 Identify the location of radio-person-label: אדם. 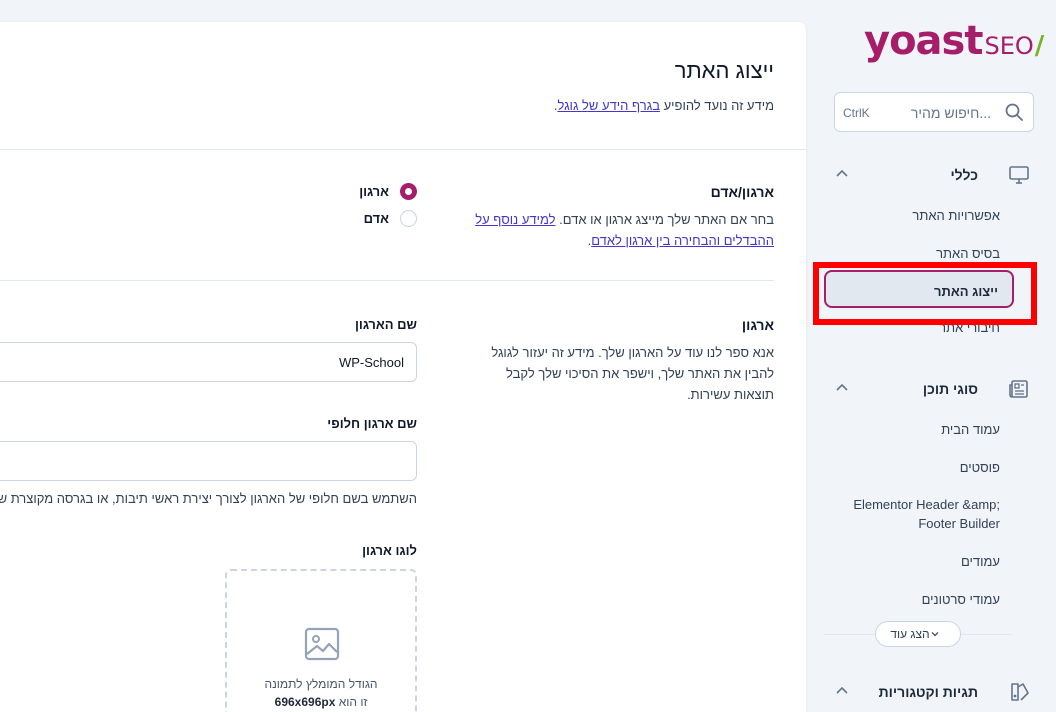
(376, 218).